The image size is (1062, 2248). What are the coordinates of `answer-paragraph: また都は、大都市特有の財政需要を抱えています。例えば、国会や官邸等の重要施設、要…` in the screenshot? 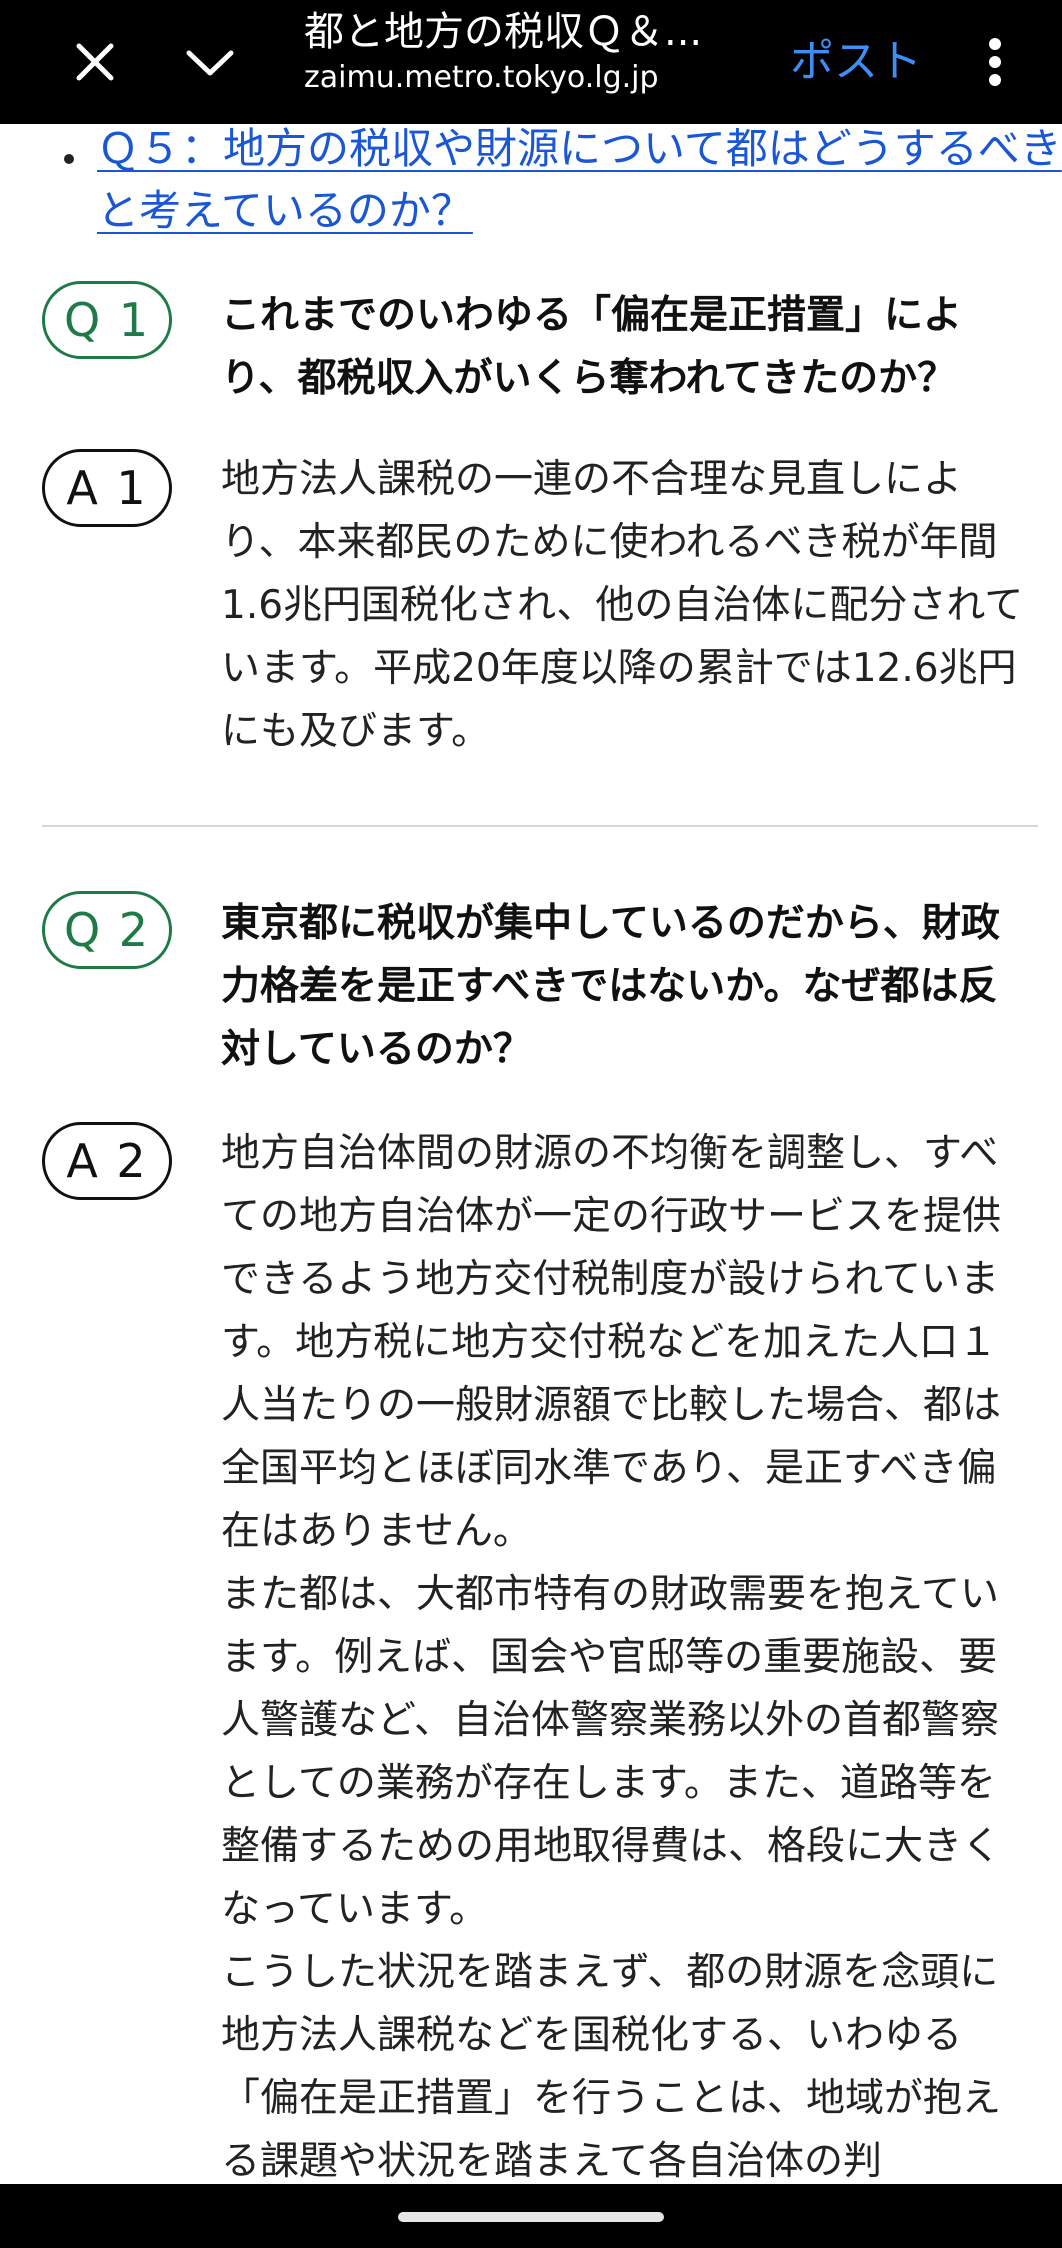 It's located at (611, 1752).